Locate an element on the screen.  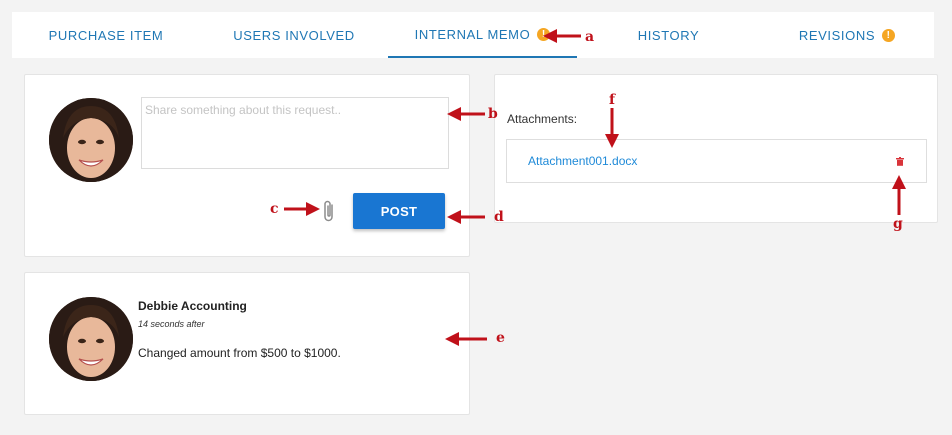
annotation-label: e is located at coordinates (500, 338).